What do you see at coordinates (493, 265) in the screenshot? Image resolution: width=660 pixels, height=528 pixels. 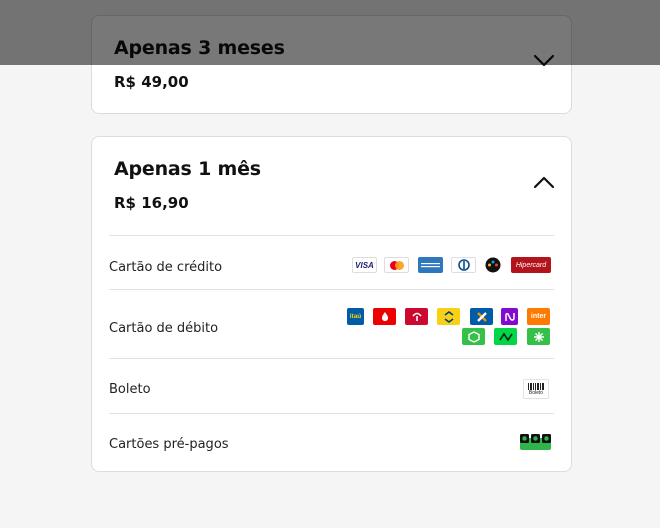 I see `elo-logo-icon` at bounding box center [493, 265].